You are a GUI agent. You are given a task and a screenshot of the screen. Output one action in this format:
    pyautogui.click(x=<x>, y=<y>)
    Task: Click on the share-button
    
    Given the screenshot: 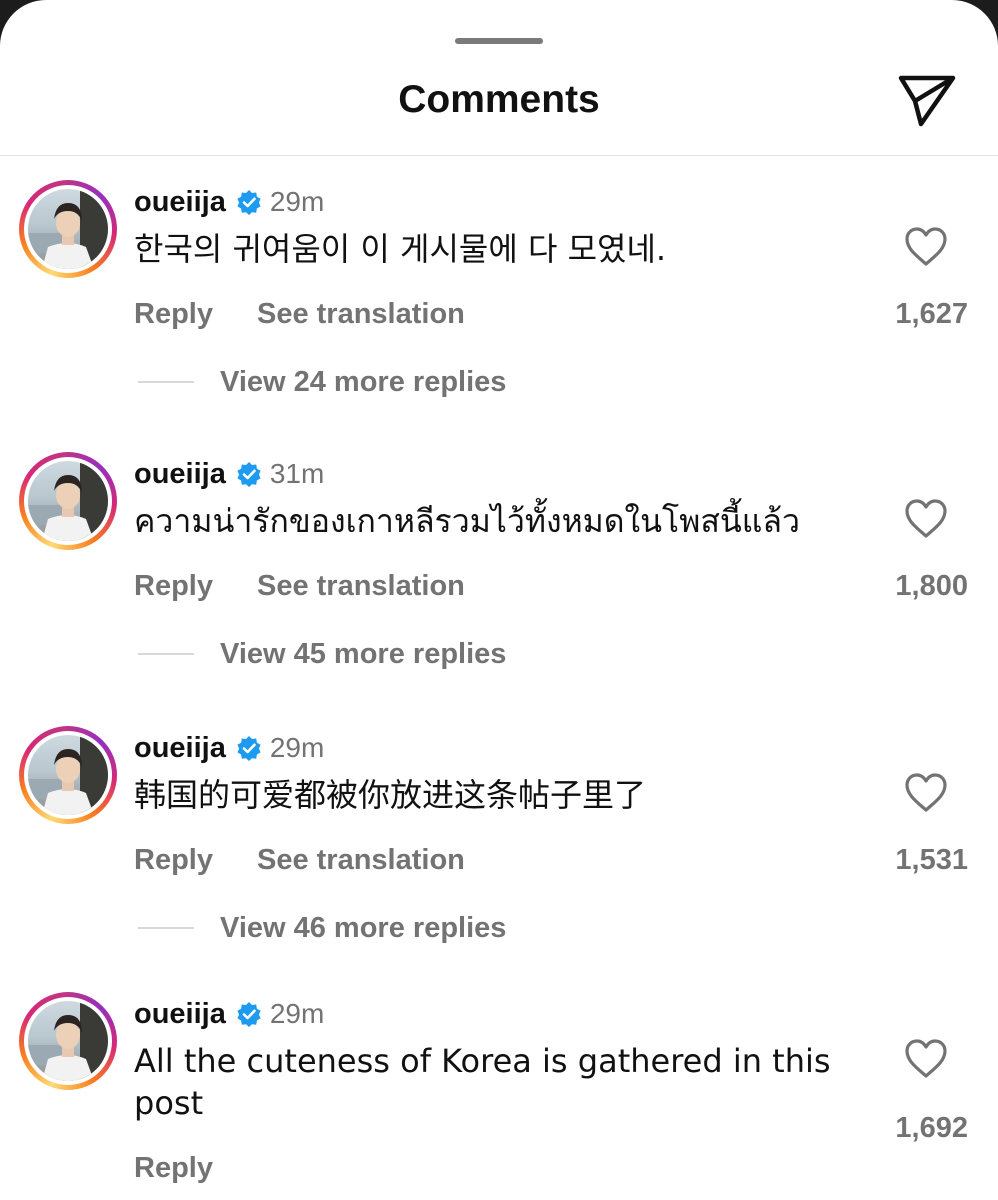 What is the action you would take?
    pyautogui.click(x=927, y=100)
    